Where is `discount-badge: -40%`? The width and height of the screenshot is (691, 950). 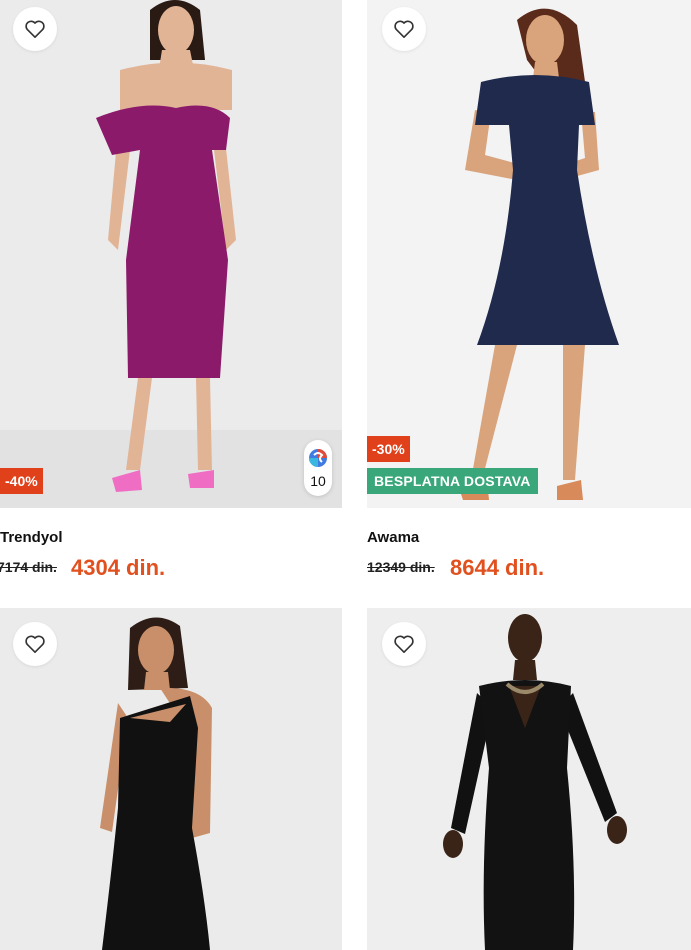 discount-badge: -40% is located at coordinates (21, 481).